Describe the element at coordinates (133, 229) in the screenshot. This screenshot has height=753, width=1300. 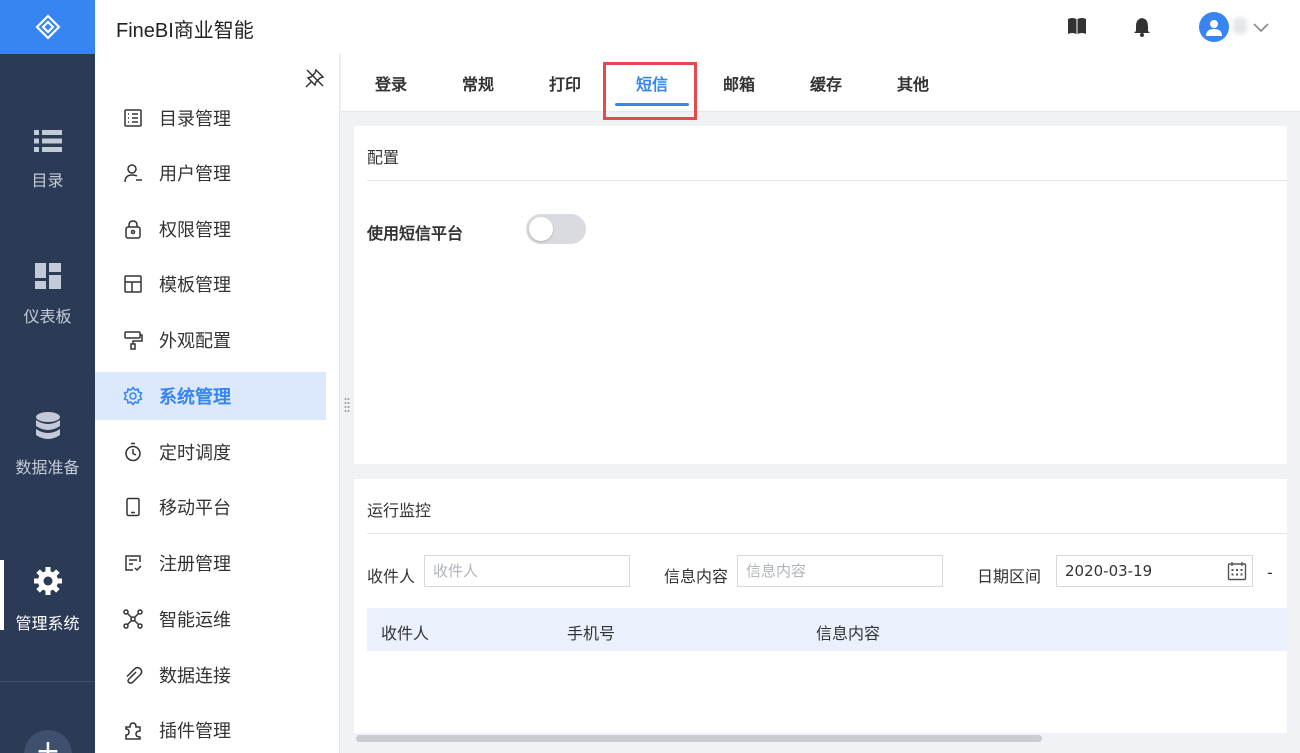
I see `lock-icon` at that location.